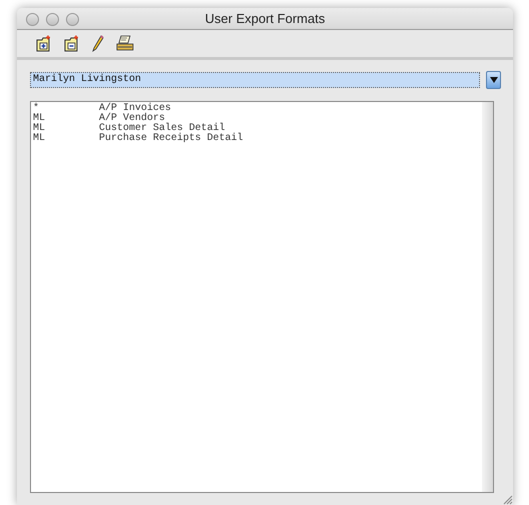  What do you see at coordinates (255, 80) in the screenshot?
I see `user-dropdown-field: Marilyn Livingston` at bounding box center [255, 80].